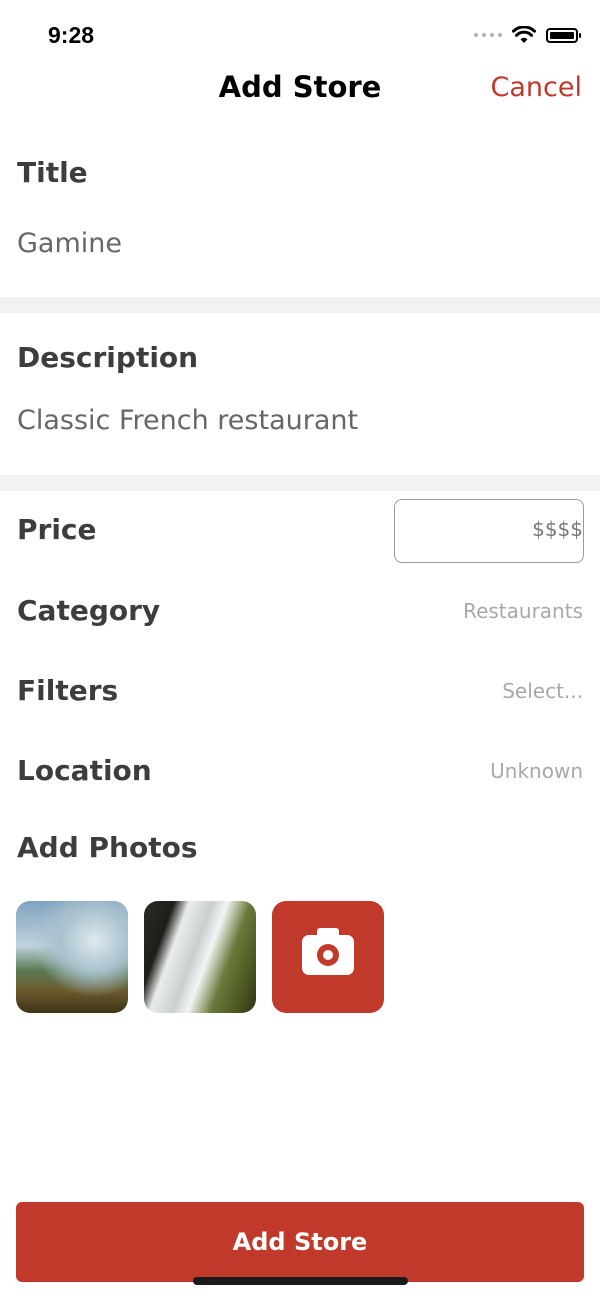  I want to click on description-input: Classic French restaurant, so click(187, 420).